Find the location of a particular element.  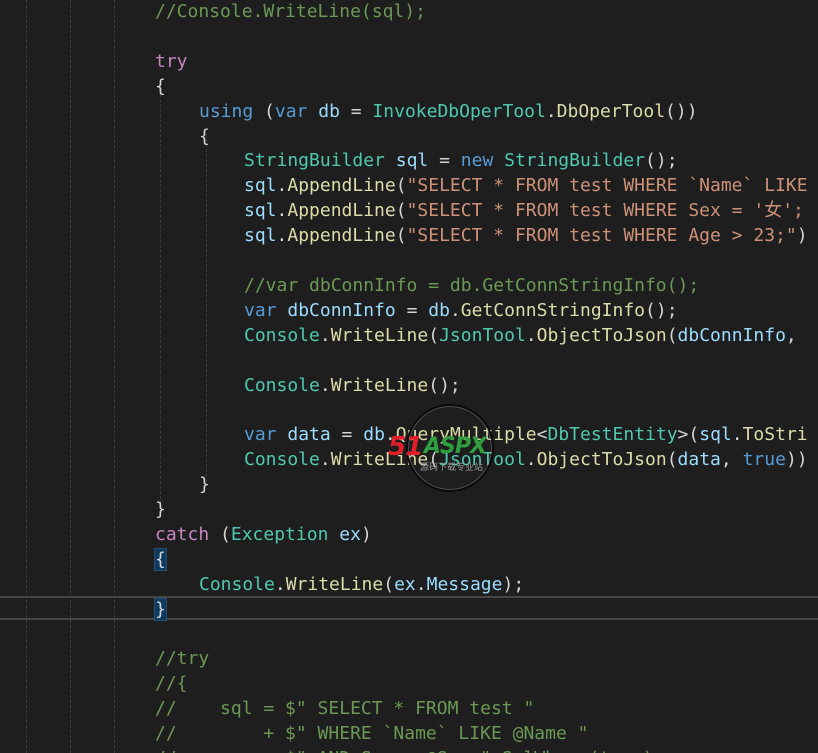

code-token: var is located at coordinates (260, 434).